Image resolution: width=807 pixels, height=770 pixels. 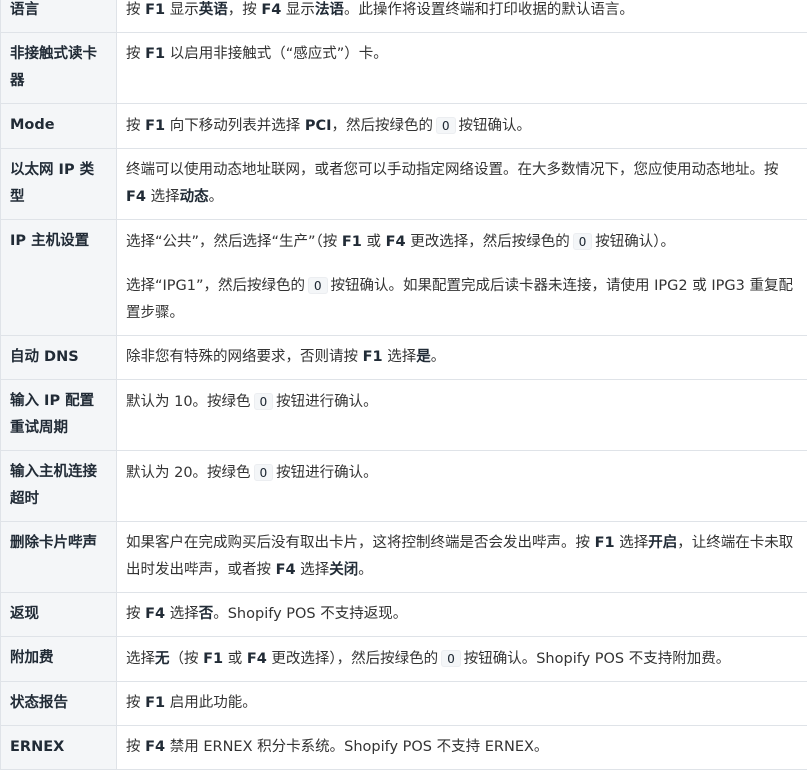 What do you see at coordinates (188, 473) in the screenshot?
I see `text-segment: 默认为 20。按绿色` at bounding box center [188, 473].